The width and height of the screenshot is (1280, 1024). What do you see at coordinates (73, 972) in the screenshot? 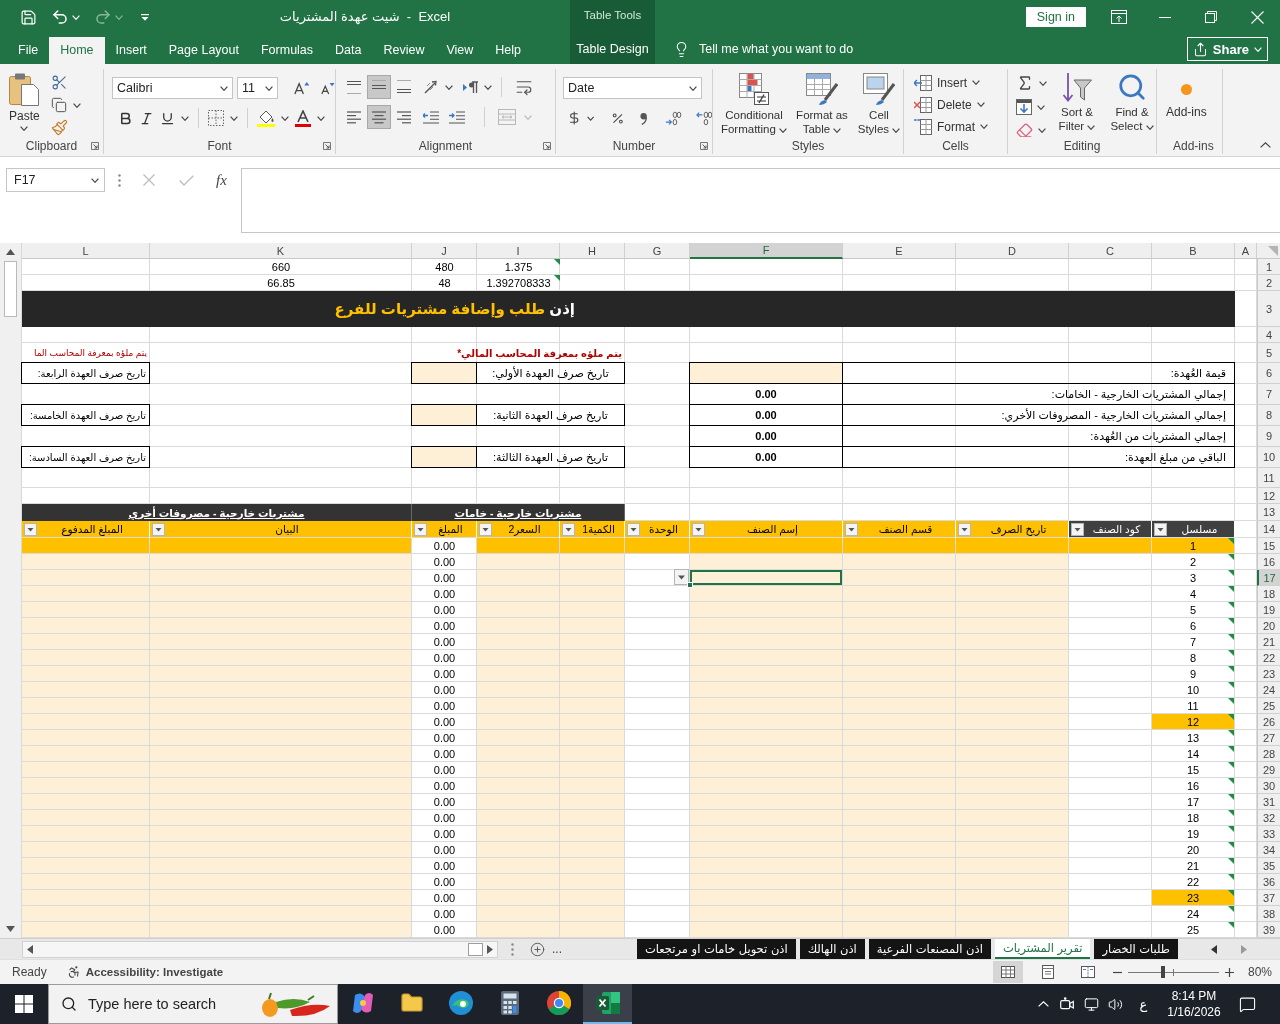
I see `accessibility-icon` at bounding box center [73, 972].